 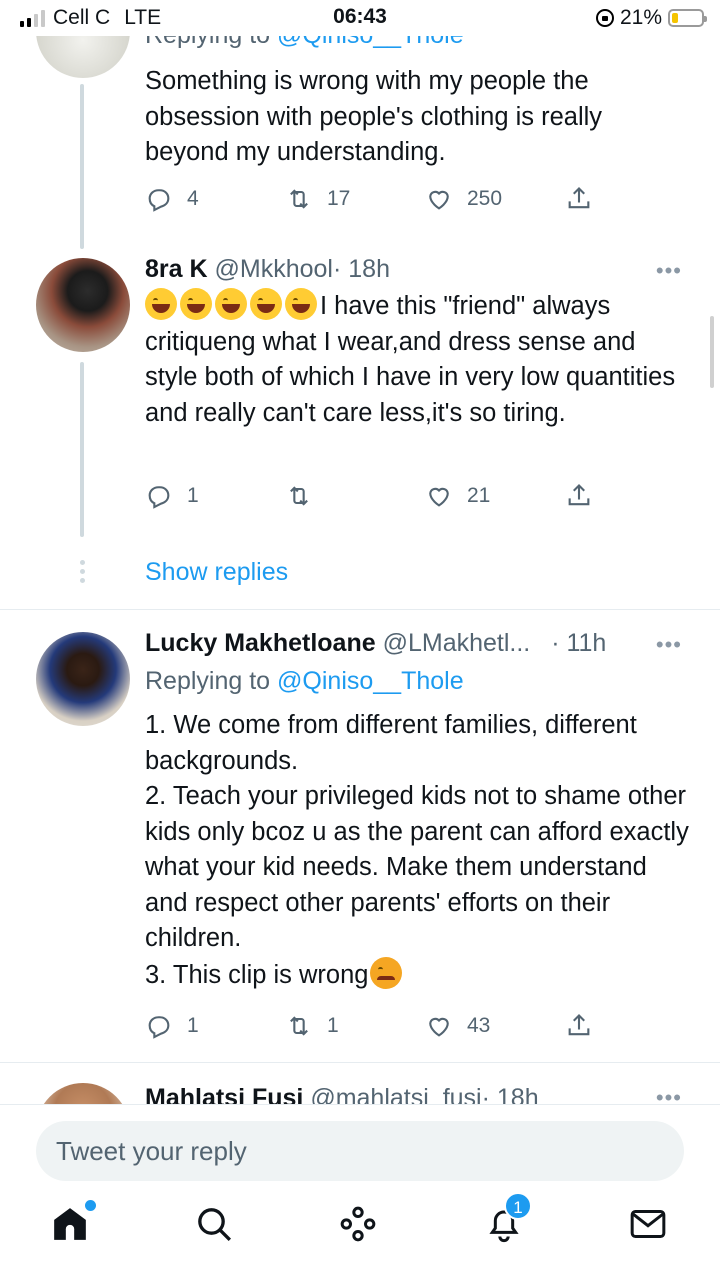 I want to click on spaces-icon, so click(x=358, y=1224).